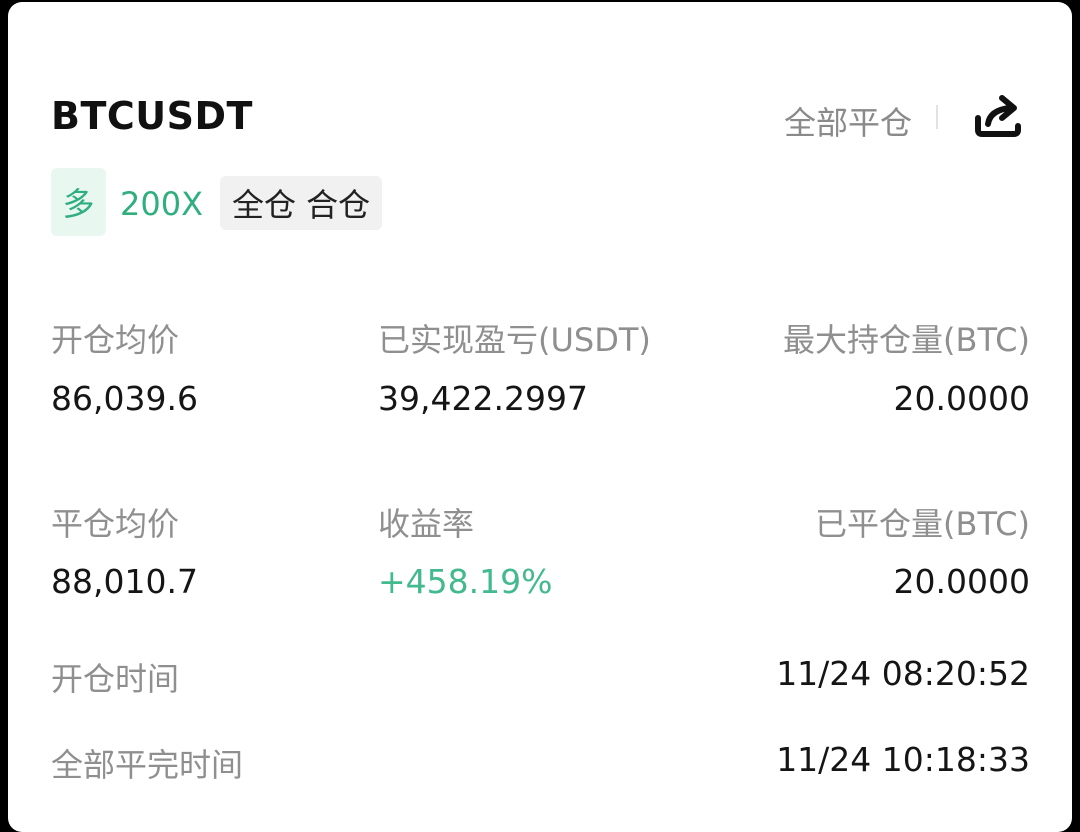  Describe the element at coordinates (124, 398) in the screenshot. I see `avg-open-price-value: 86,039.6` at that location.